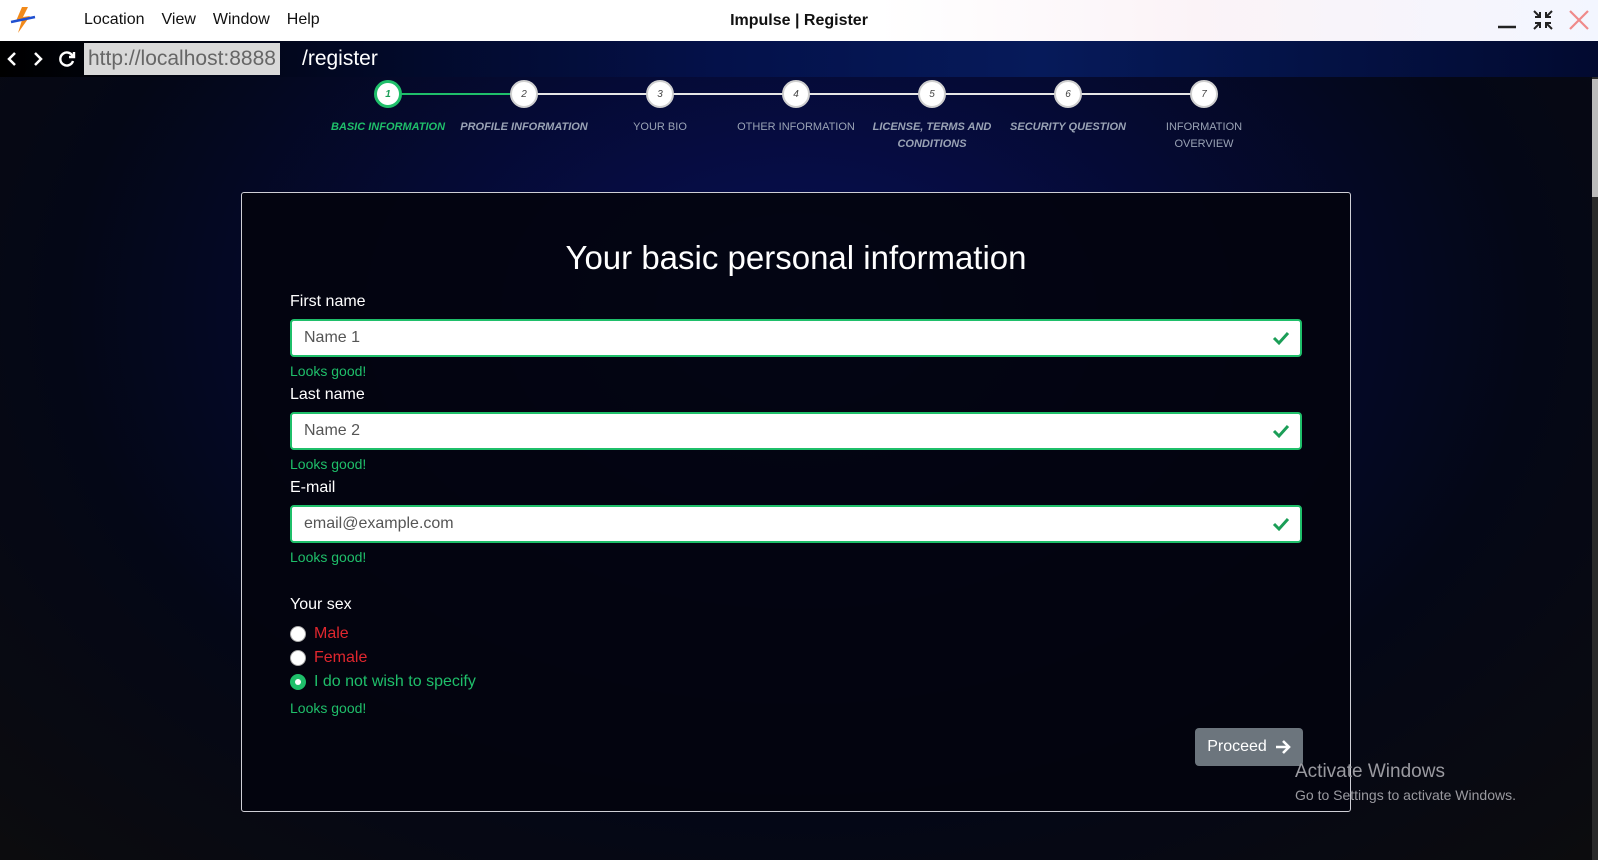  Describe the element at coordinates (328, 464) in the screenshot. I see `last-name-feedback: Looks good!` at that location.